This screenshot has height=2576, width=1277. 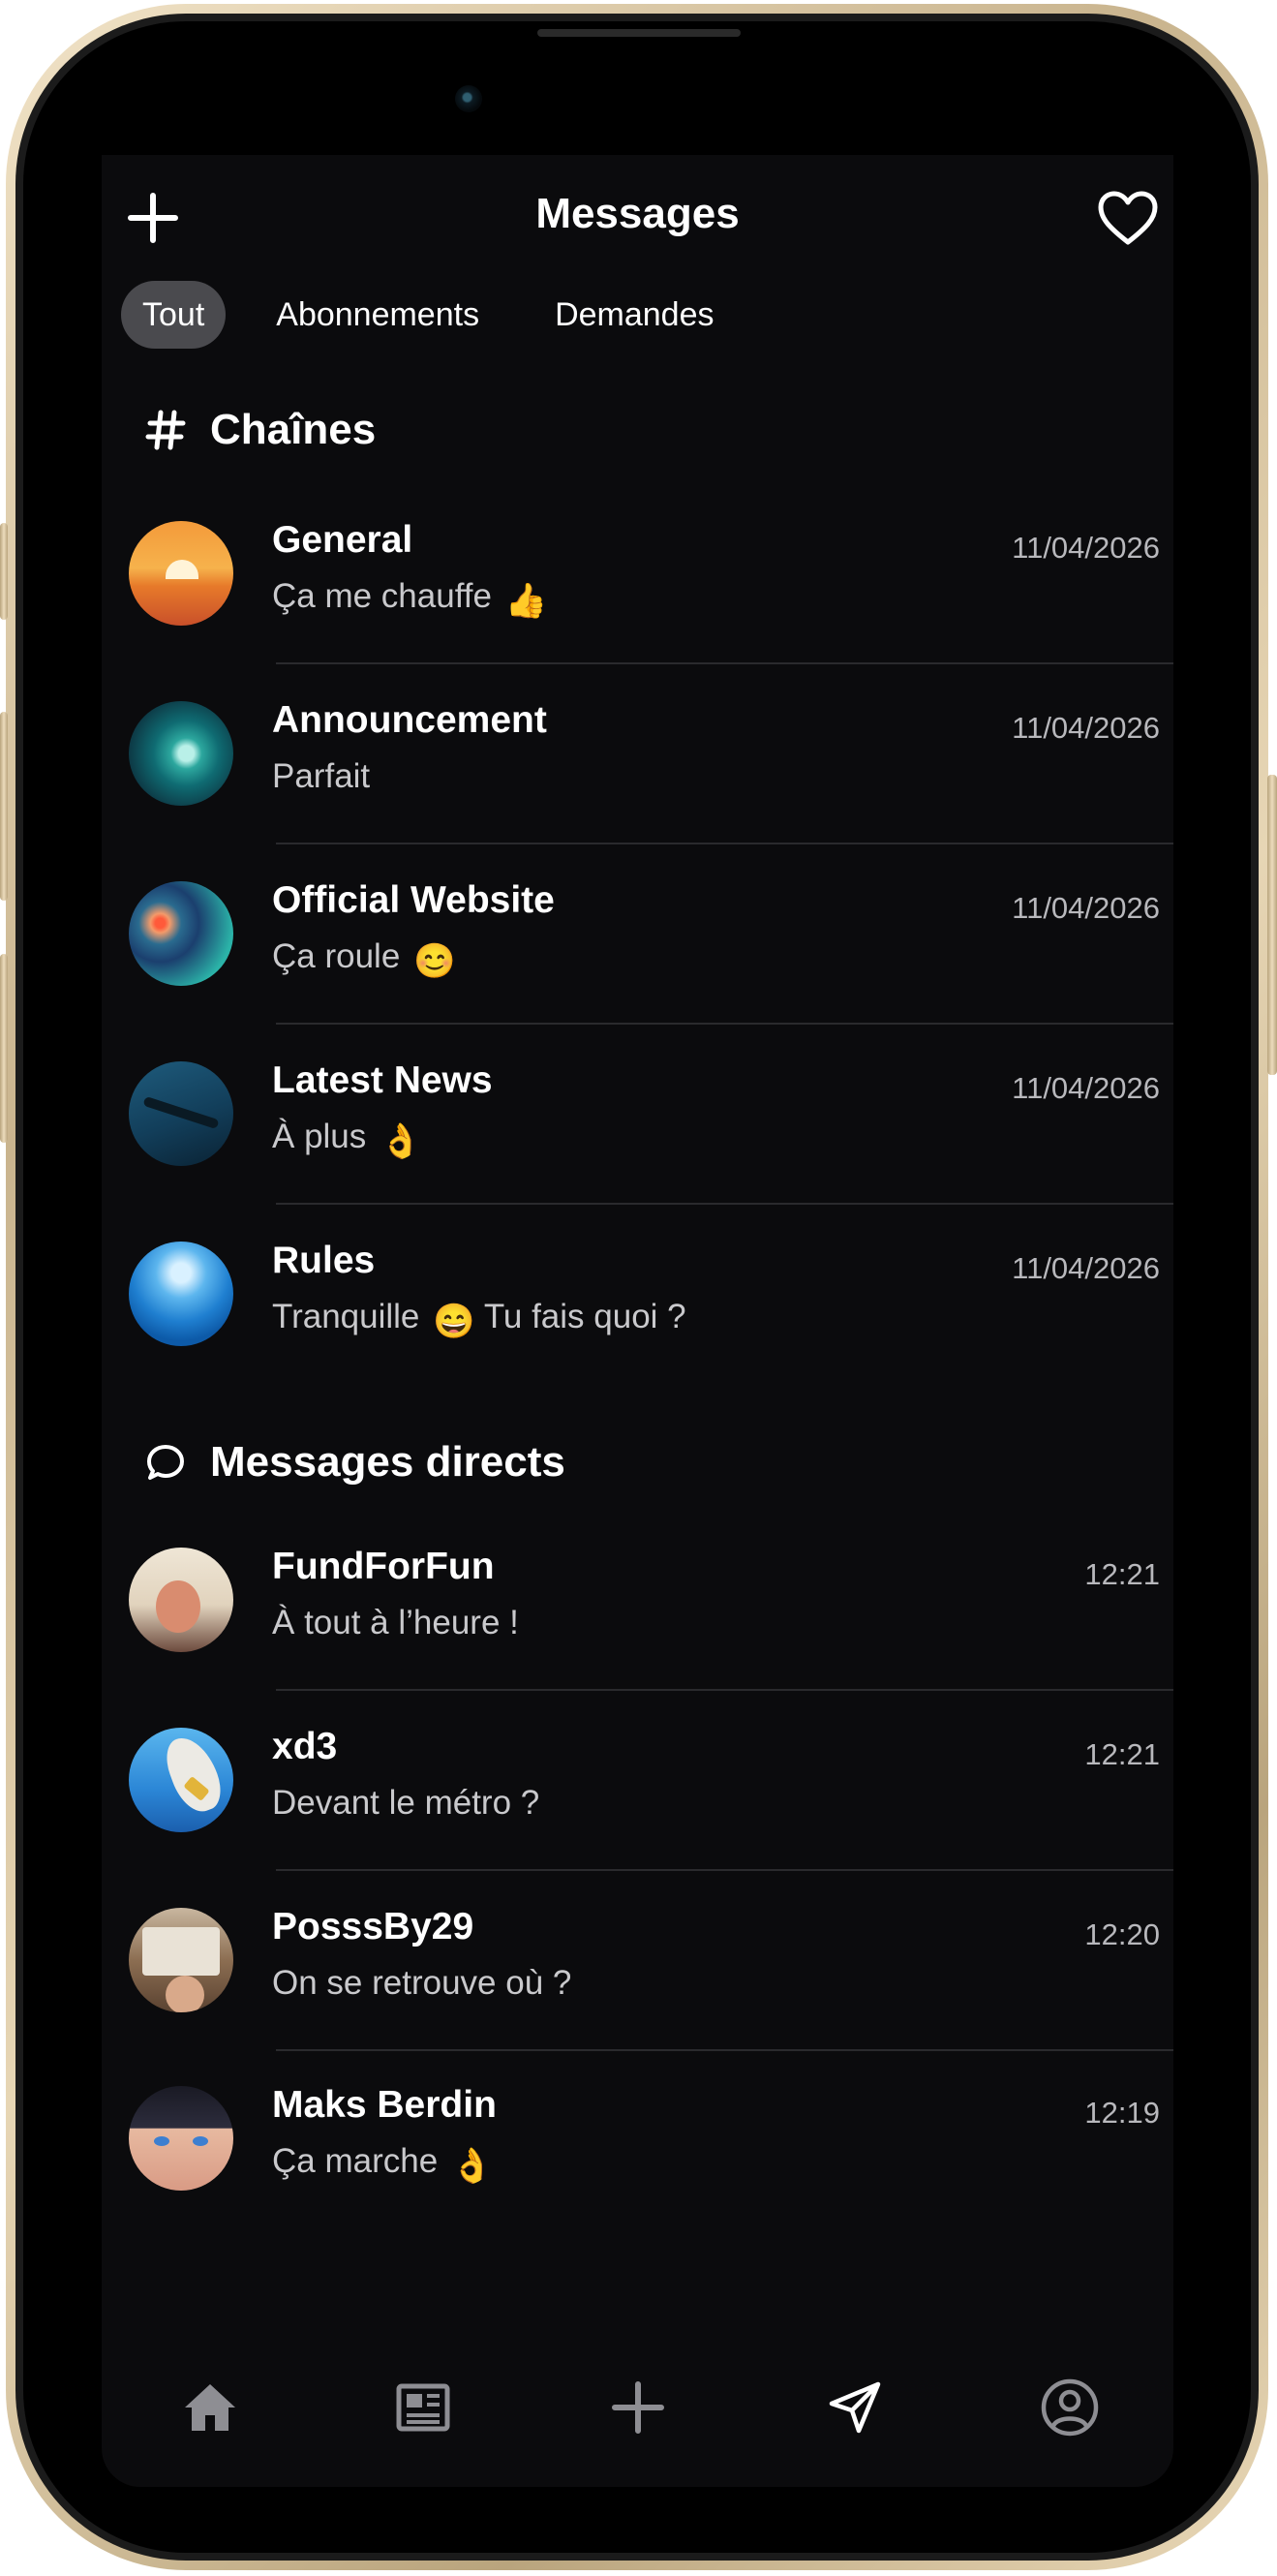 I want to click on hashtag-icon, so click(x=165, y=430).